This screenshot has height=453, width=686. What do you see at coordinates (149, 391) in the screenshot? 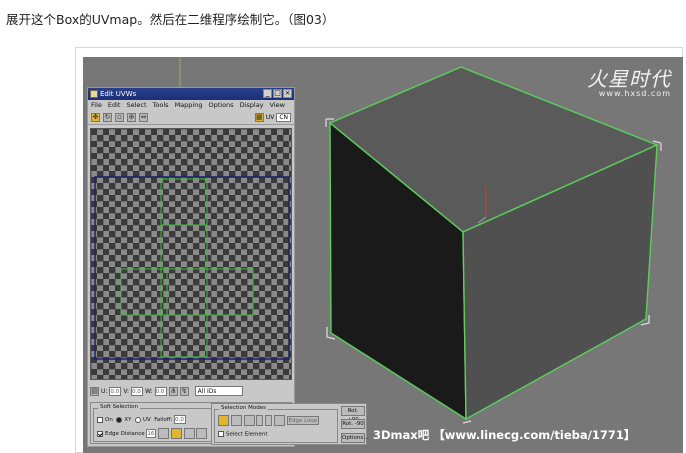
I see `w-label: W:` at bounding box center [149, 391].